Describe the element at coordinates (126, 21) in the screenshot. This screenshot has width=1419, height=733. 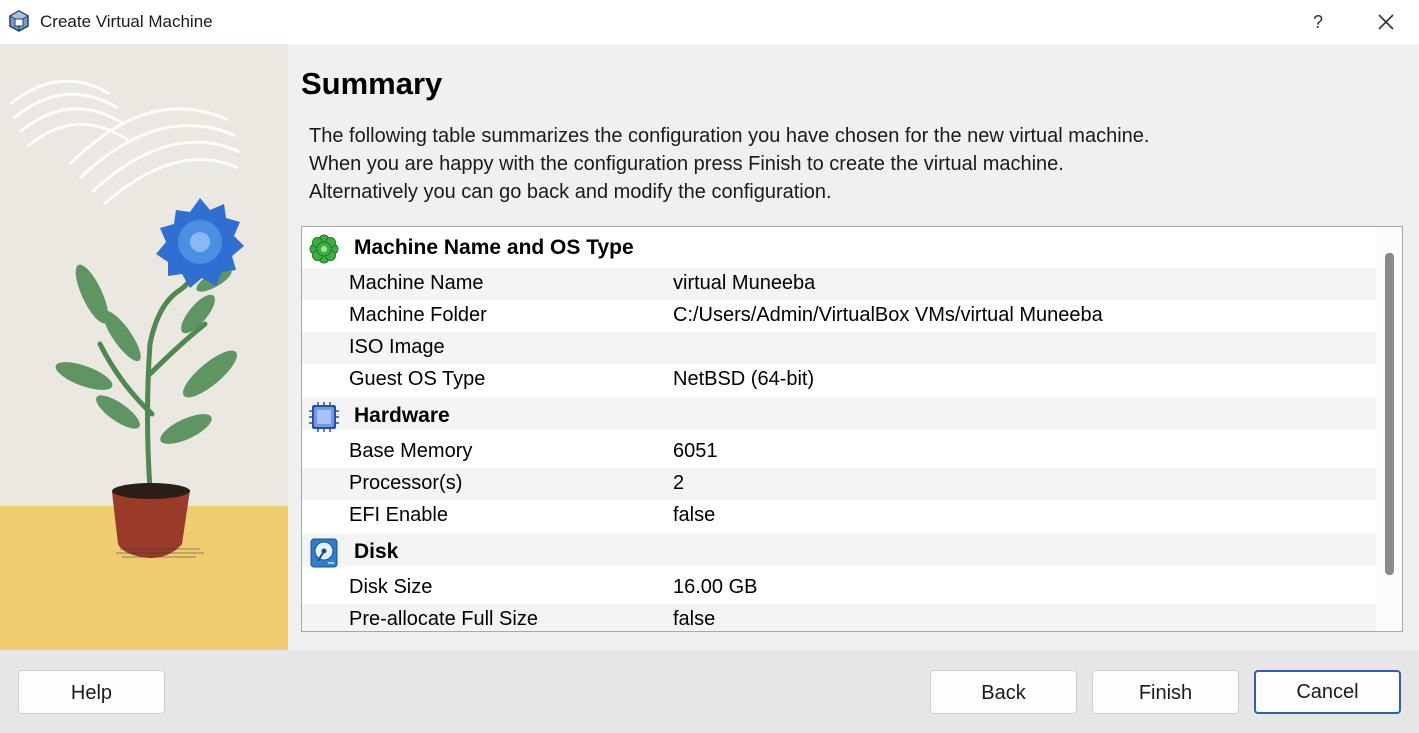
I see `window-title: Create Virtual Machine` at that location.